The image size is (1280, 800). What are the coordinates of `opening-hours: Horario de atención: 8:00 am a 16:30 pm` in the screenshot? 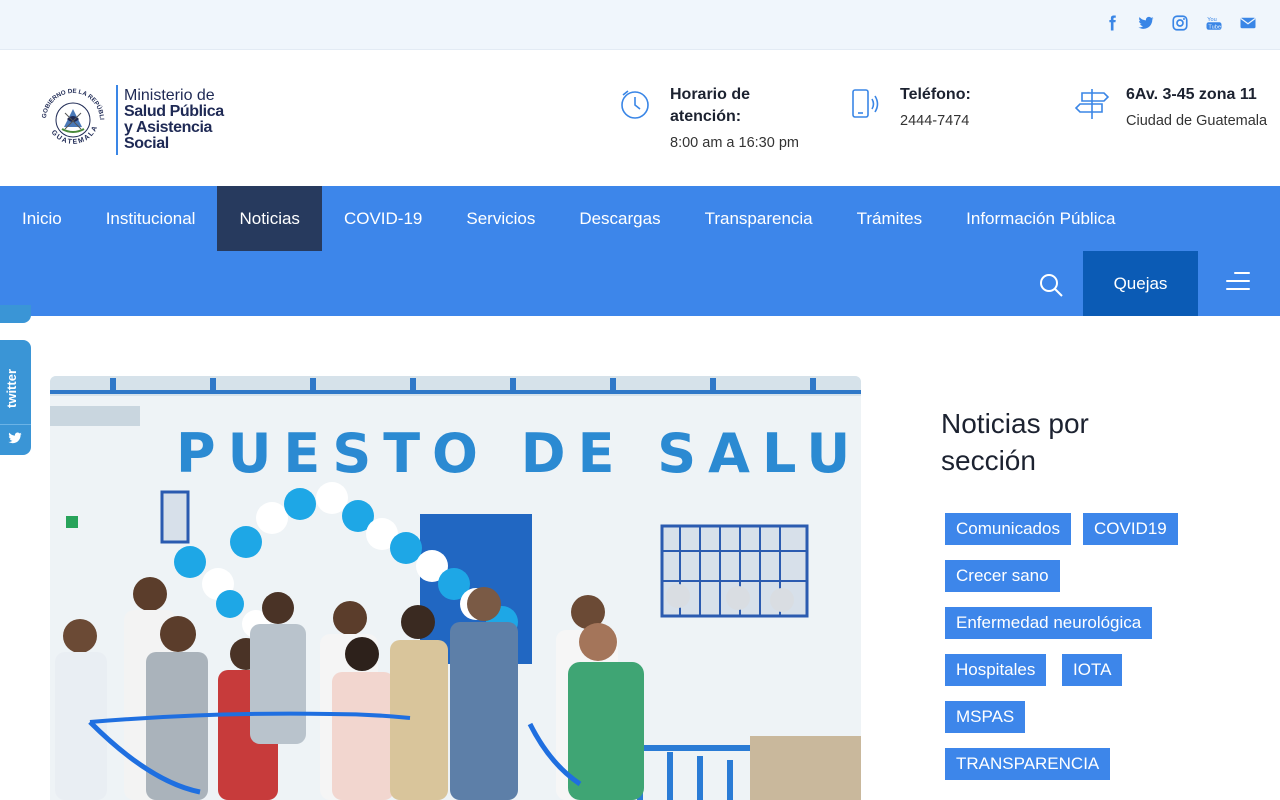 It's located at (708, 119).